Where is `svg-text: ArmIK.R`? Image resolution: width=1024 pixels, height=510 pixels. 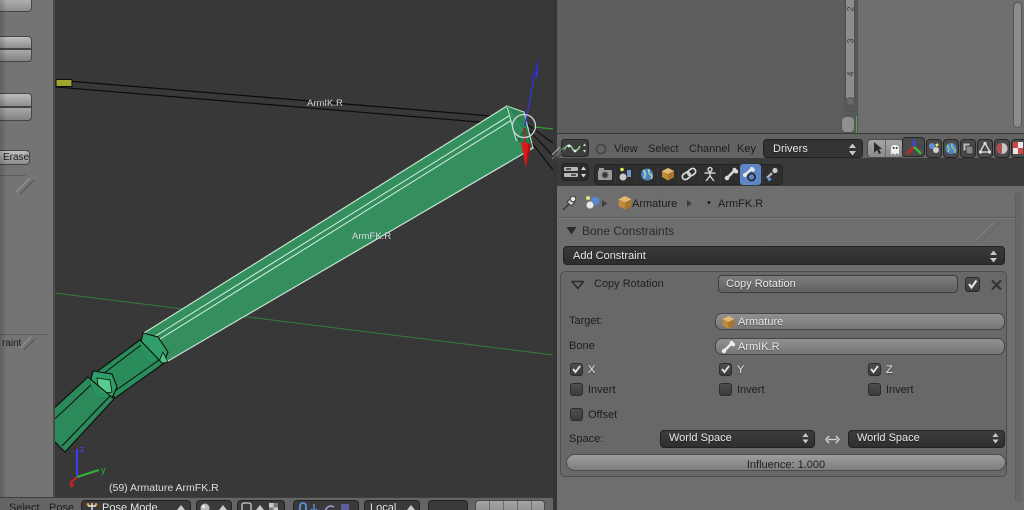 svg-text: ArmIK.R is located at coordinates (325, 103).